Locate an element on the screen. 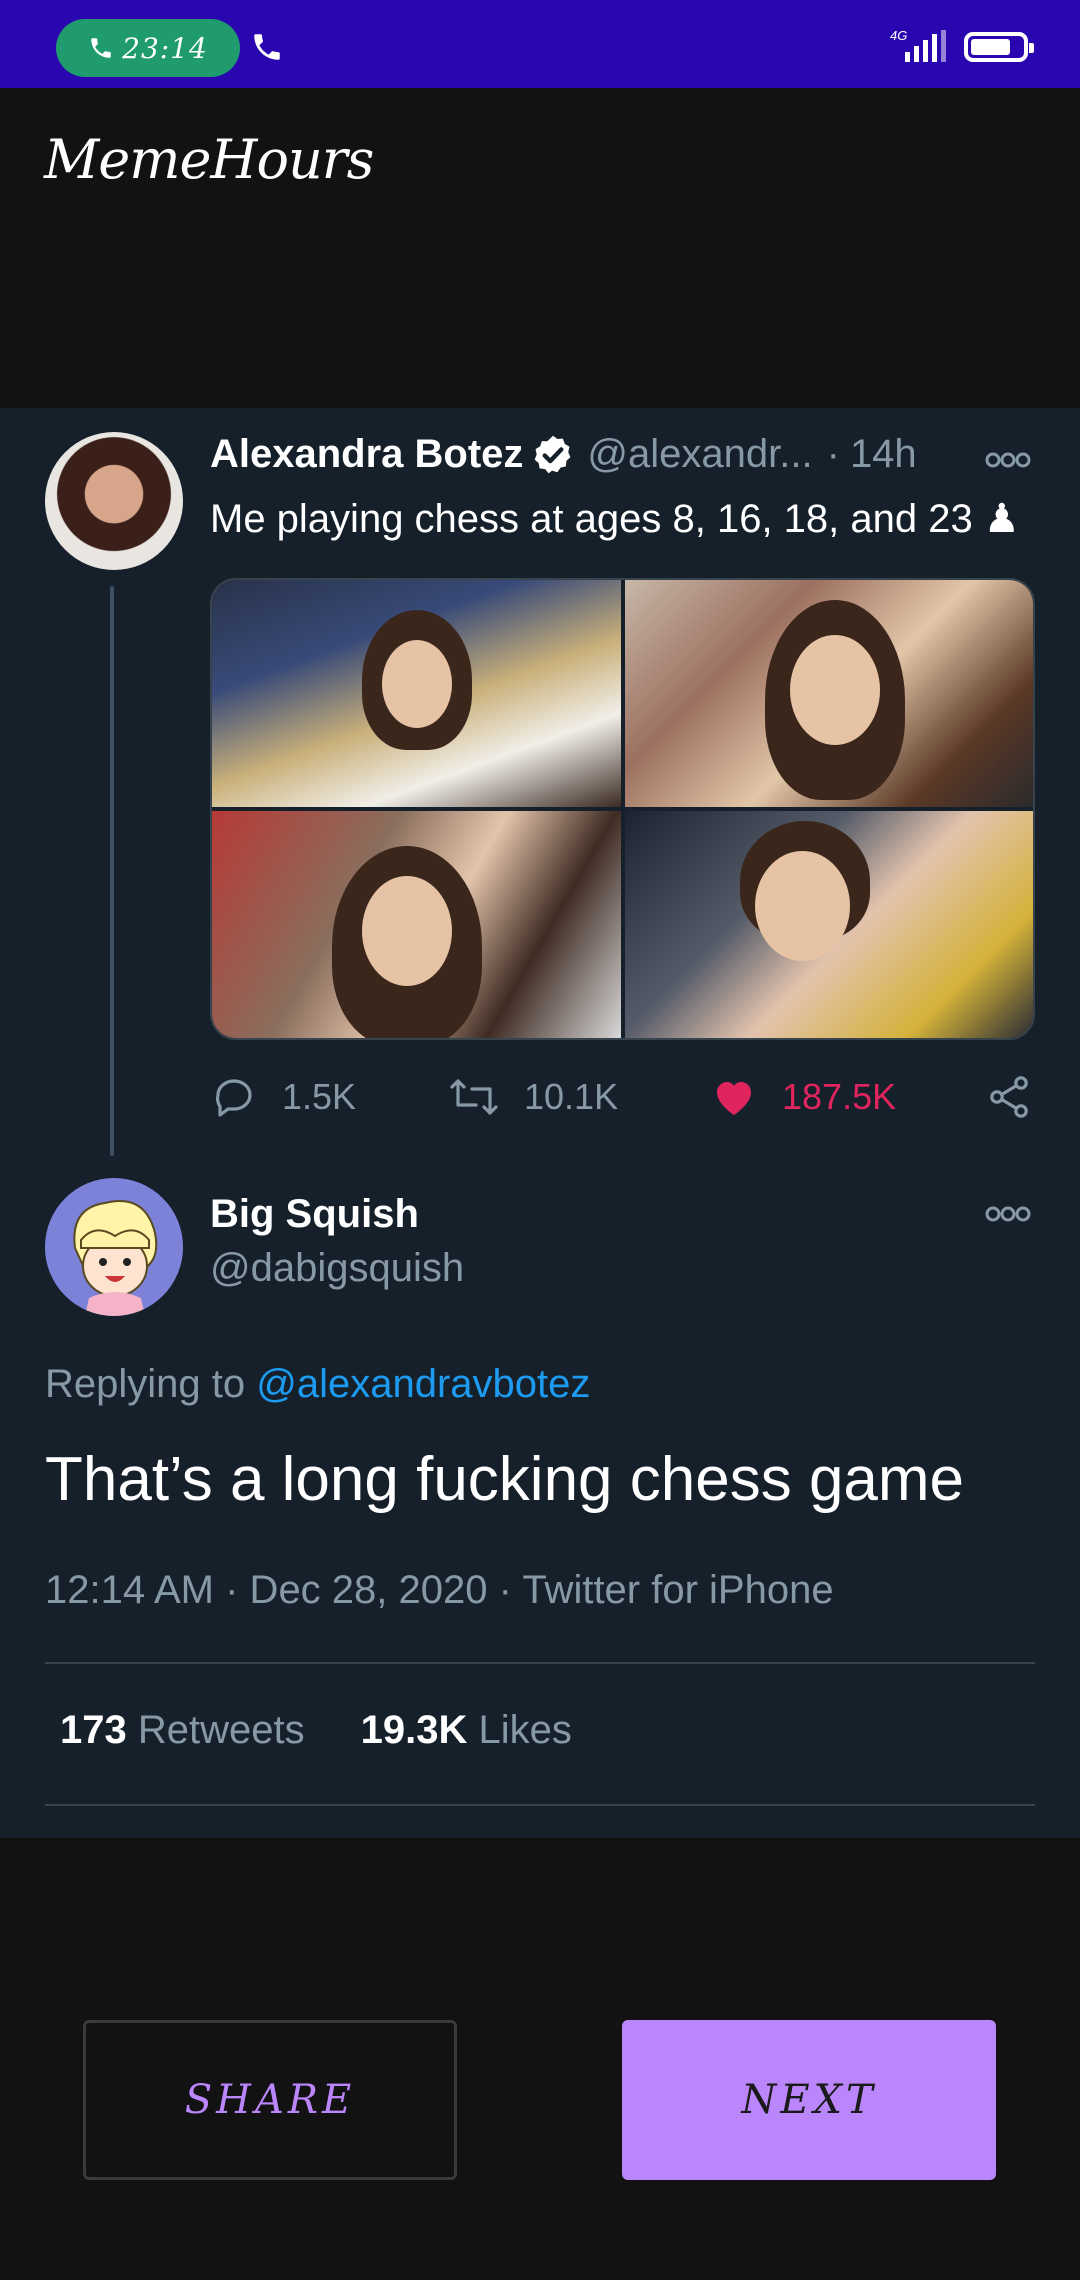 The width and height of the screenshot is (1080, 2280). tweet2-text: That’s a long fucking chess game is located at coordinates (505, 1479).